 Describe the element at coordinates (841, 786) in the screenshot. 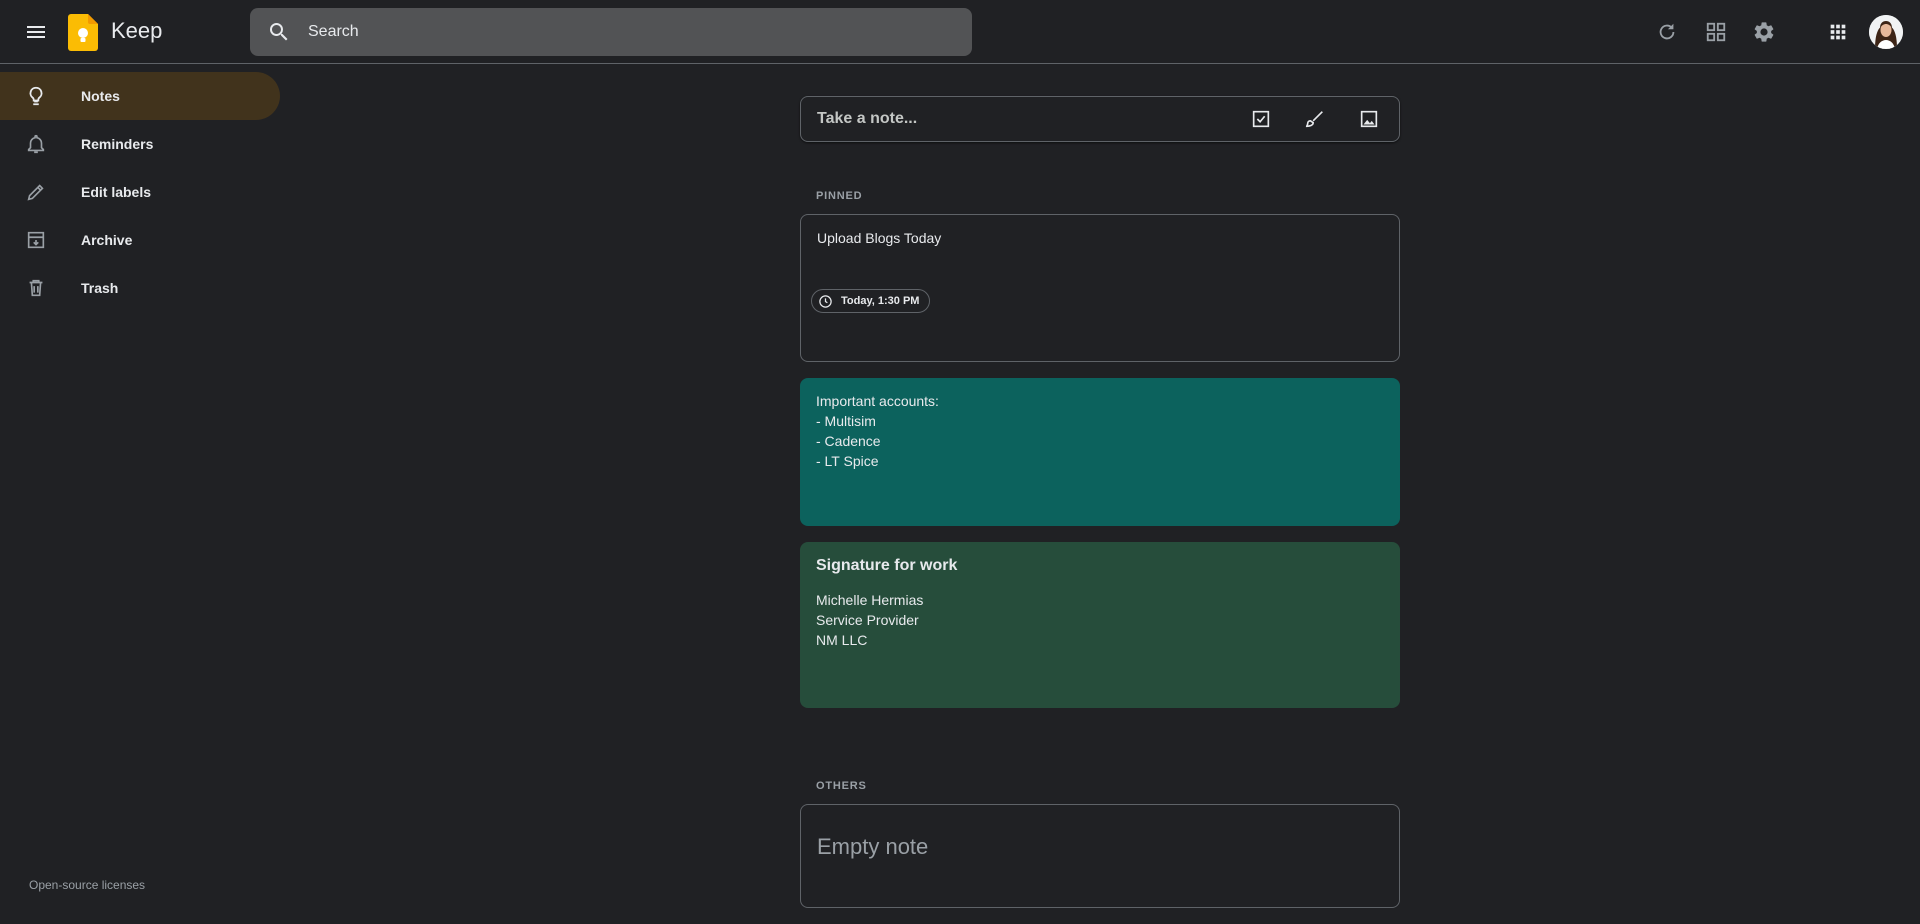

I see `others-section-label: OTHERS` at that location.